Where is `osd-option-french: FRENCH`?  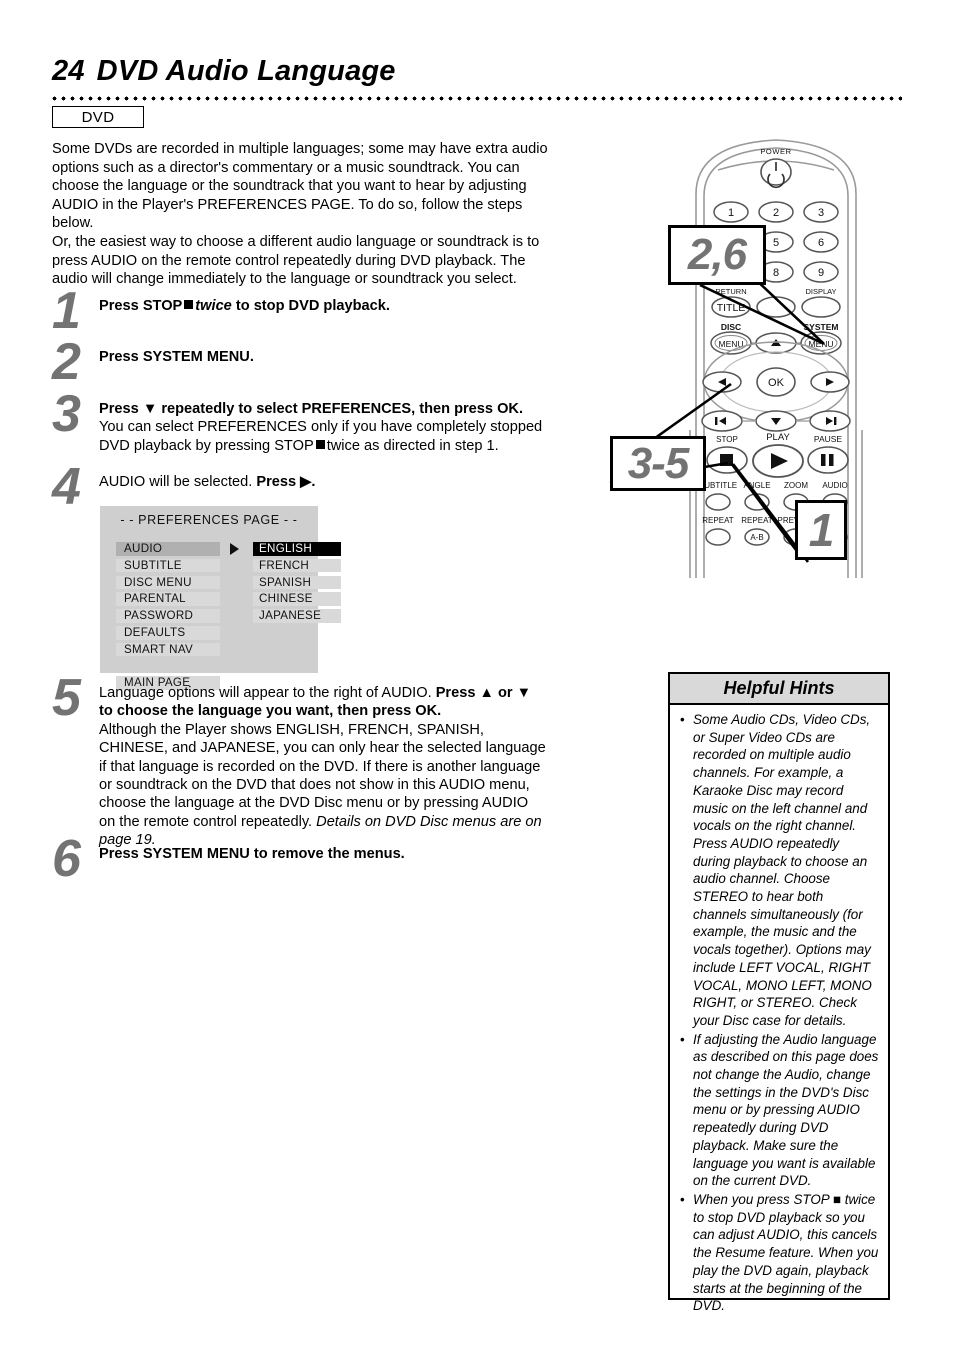 osd-option-french: FRENCH is located at coordinates (297, 565).